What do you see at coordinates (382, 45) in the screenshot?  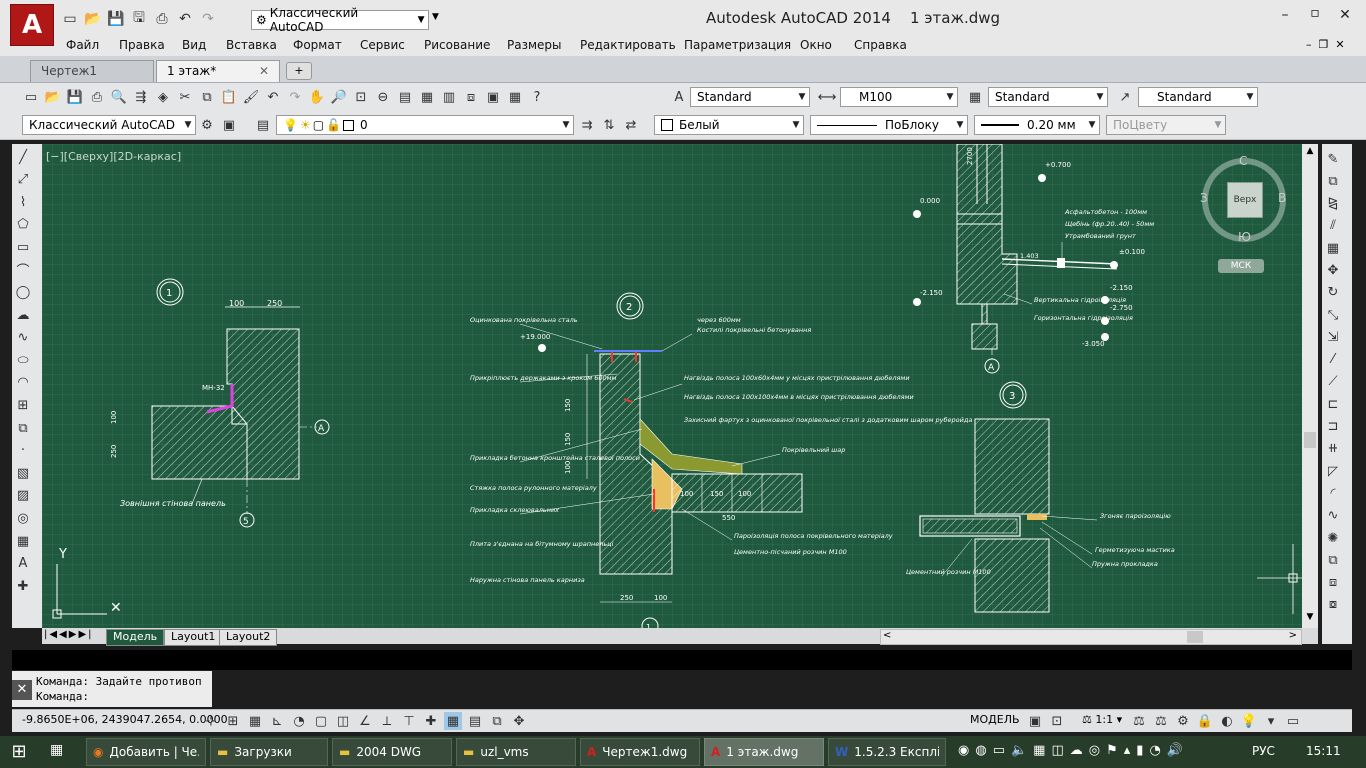 I see `menu-6: Сервис` at bounding box center [382, 45].